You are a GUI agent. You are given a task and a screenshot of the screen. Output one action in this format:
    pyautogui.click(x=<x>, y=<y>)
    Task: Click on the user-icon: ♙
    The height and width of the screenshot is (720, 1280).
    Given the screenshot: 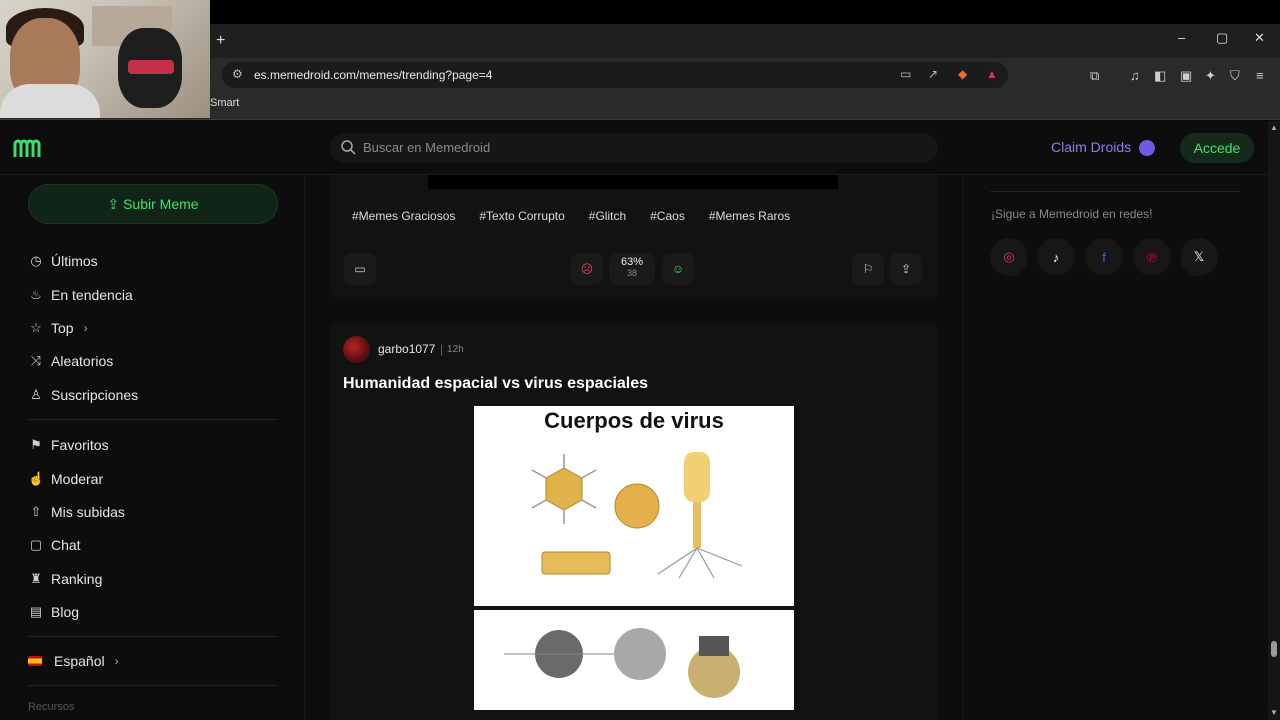 What is the action you would take?
    pyautogui.click(x=36, y=394)
    